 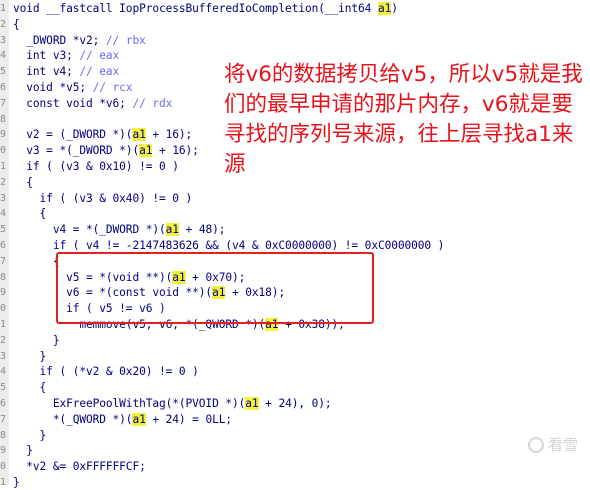 I want to click on code-text: + 48);, so click(x=202, y=230).